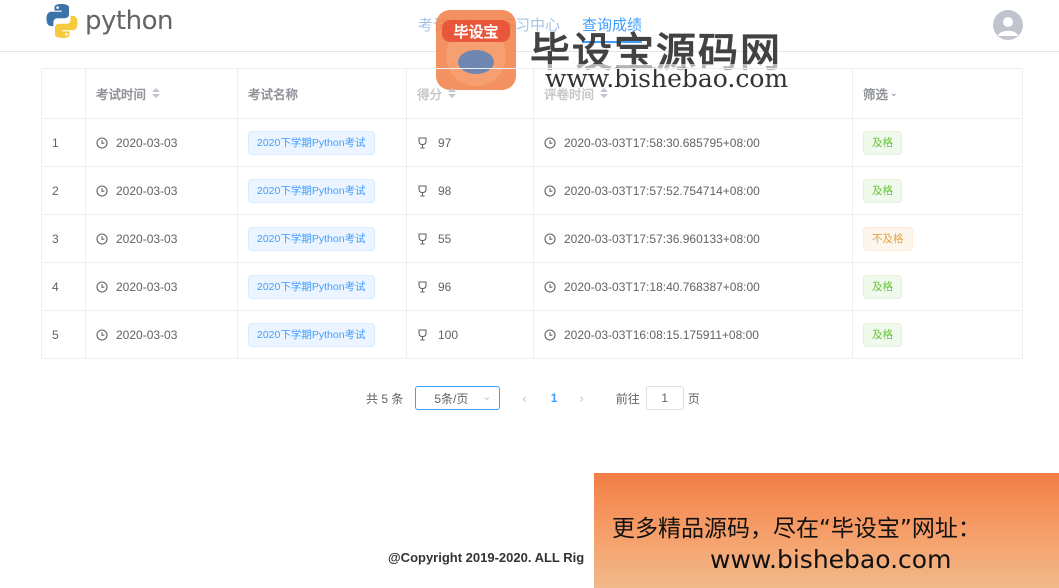 This screenshot has height=588, width=1059. I want to click on pagination: 共 5 条 5条/页 ⌄ ‹ 1 › 前往 1 页, so click(533, 398).